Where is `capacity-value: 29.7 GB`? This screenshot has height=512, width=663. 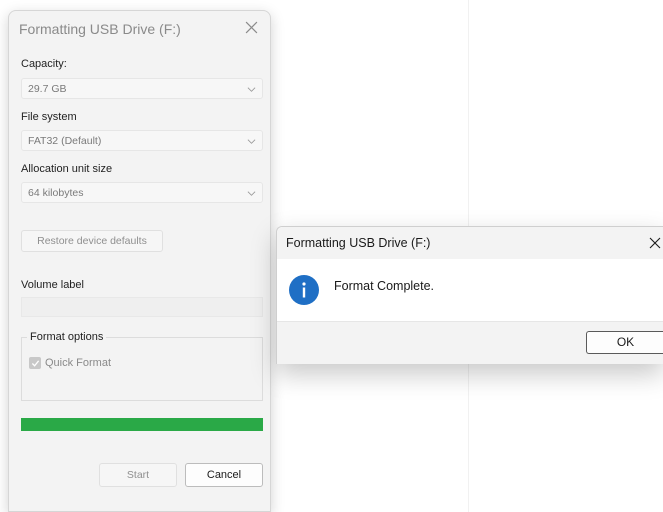 capacity-value: 29.7 GB is located at coordinates (47, 89).